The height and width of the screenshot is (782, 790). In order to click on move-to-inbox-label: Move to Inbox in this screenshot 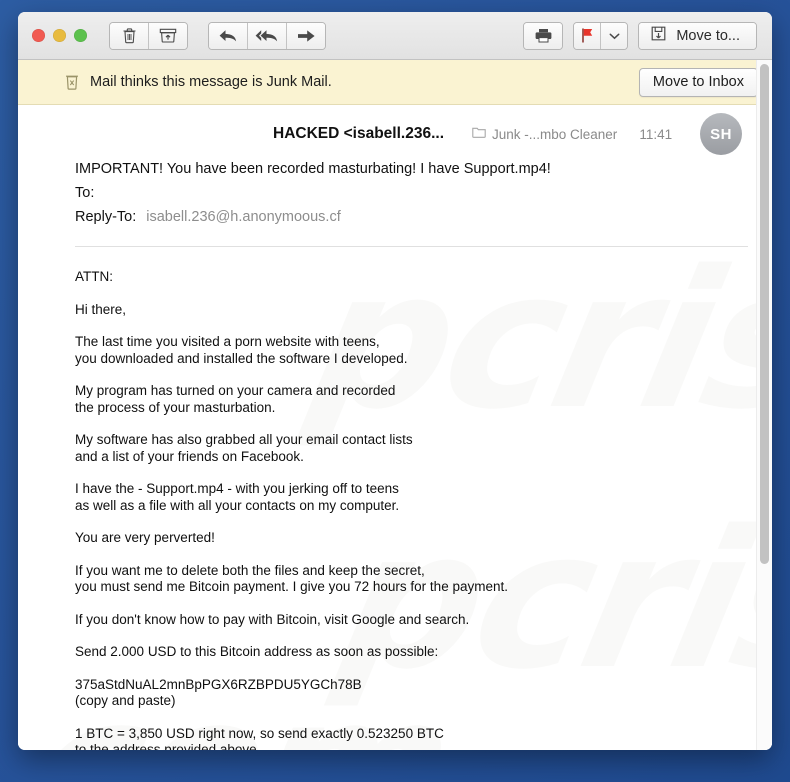, I will do `click(698, 82)`.